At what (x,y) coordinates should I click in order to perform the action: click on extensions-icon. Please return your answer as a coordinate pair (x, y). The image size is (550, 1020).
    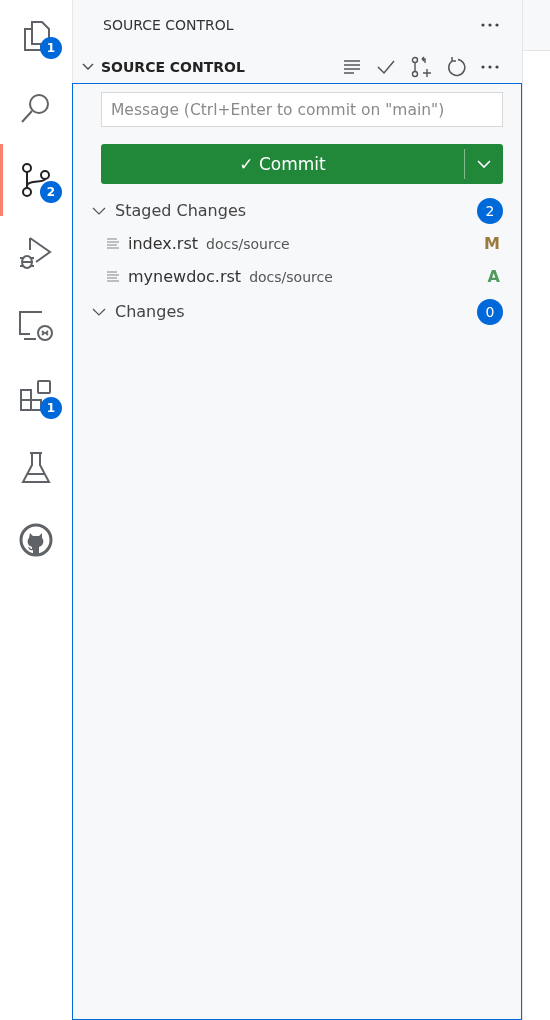
    Looking at the image, I should click on (36, 396).